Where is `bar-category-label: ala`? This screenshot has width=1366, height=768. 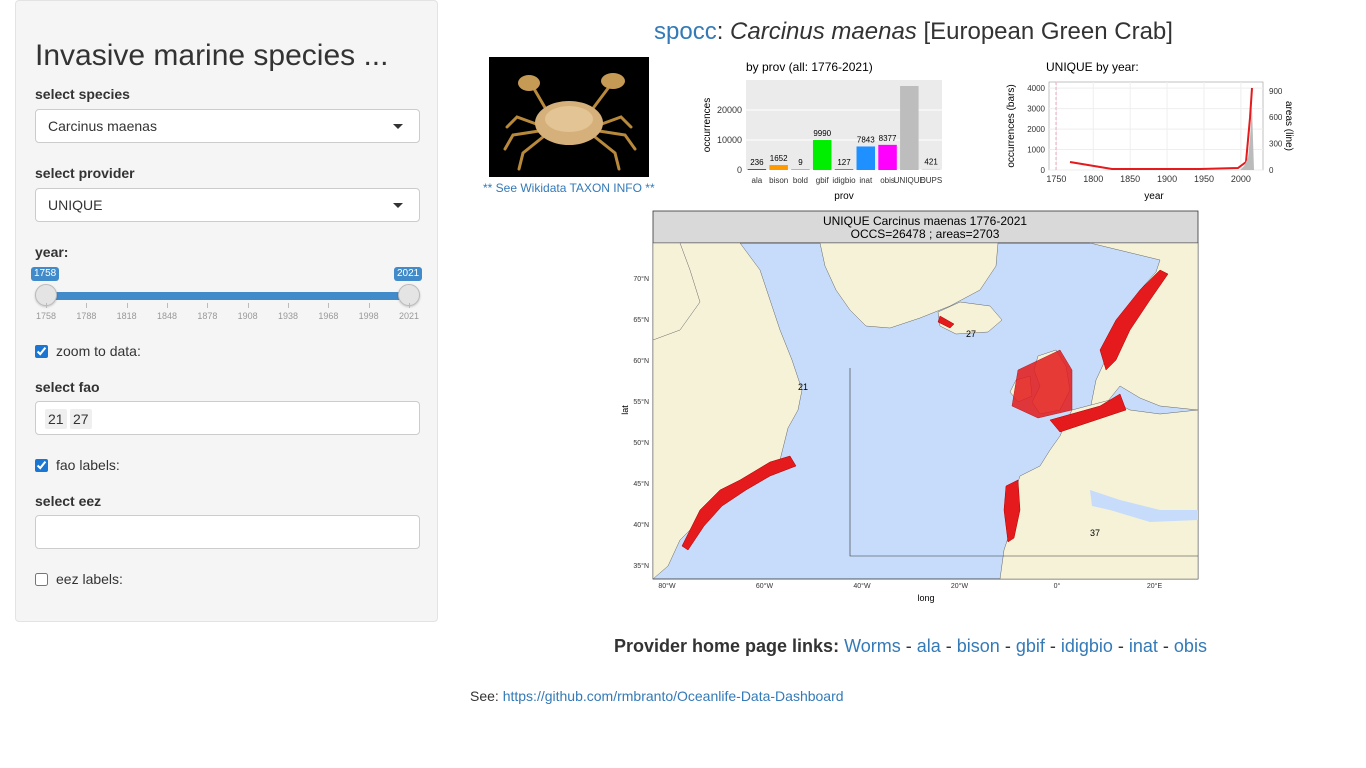 bar-category-label: ala is located at coordinates (757, 180).